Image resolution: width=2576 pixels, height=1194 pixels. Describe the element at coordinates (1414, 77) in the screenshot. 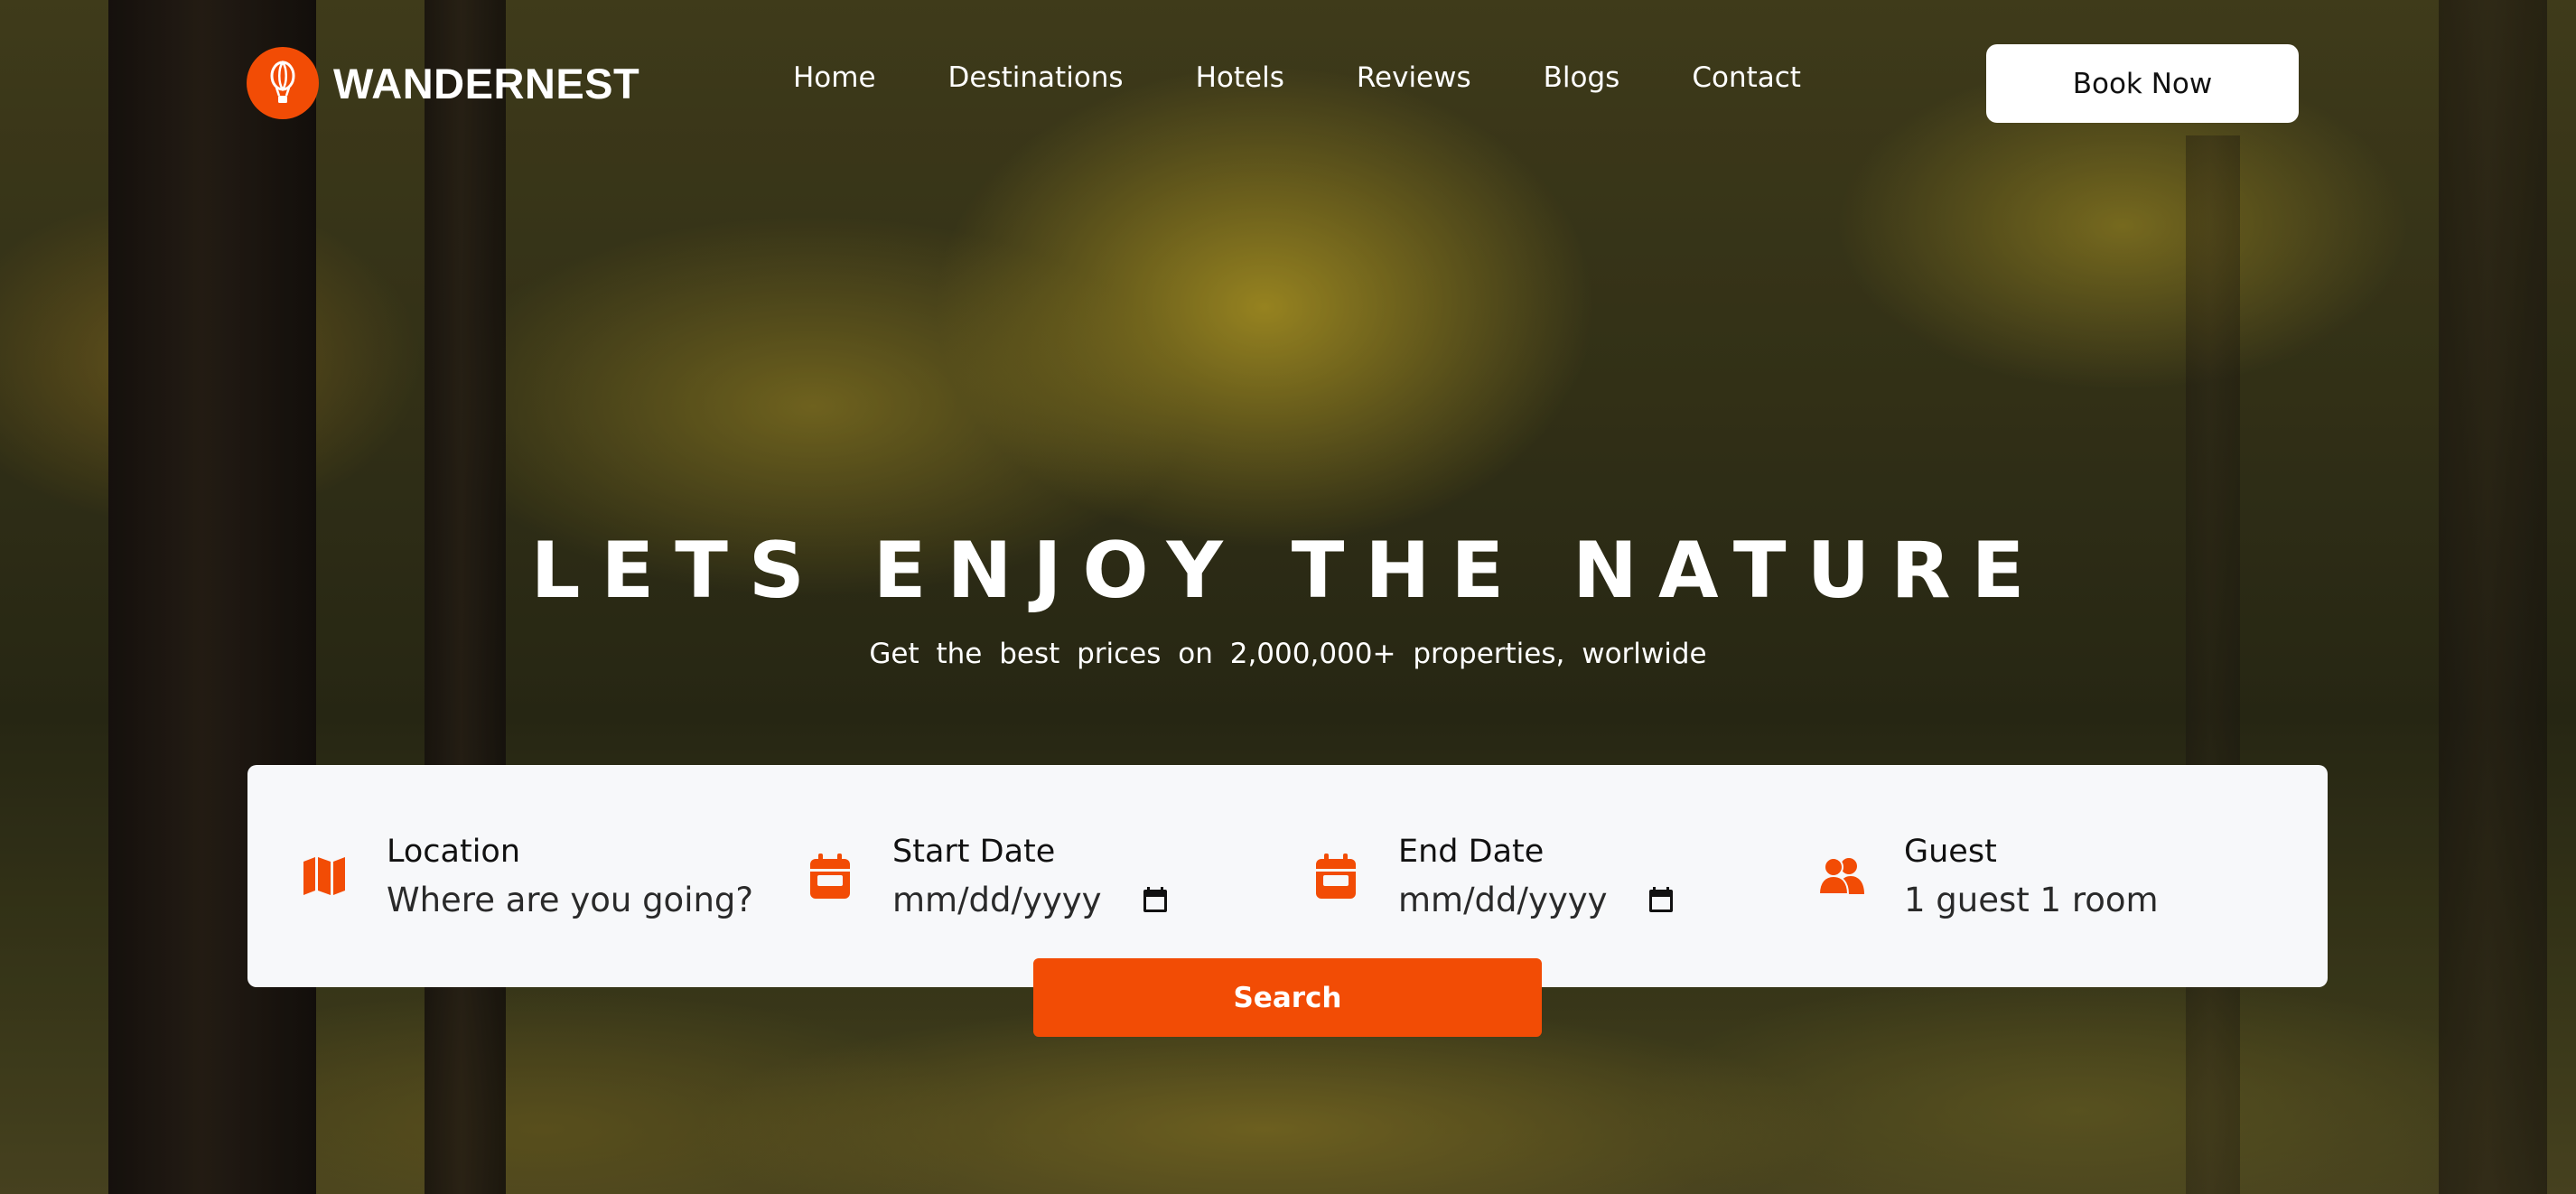

I see `nav-reviews: Reviews` at that location.